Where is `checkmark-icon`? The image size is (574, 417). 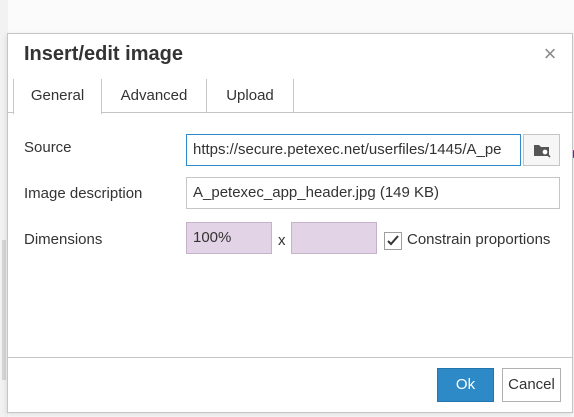 checkmark-icon is located at coordinates (393, 240).